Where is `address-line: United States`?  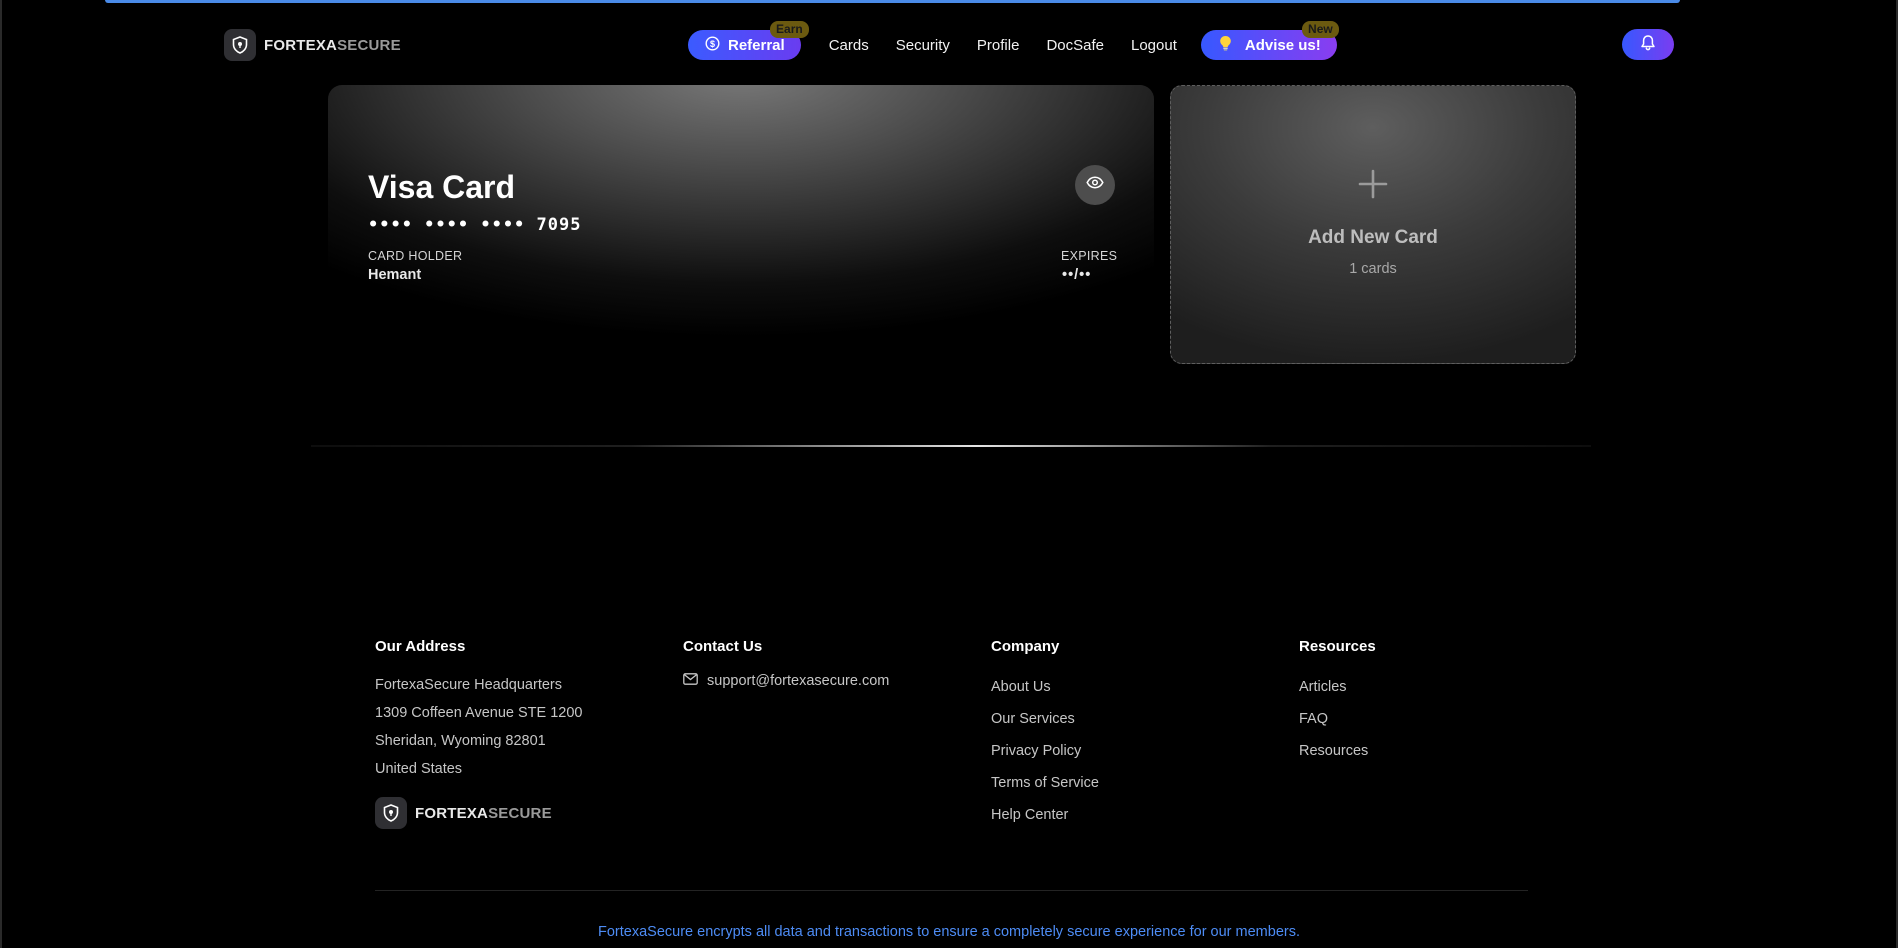 address-line: United States is located at coordinates (419, 769).